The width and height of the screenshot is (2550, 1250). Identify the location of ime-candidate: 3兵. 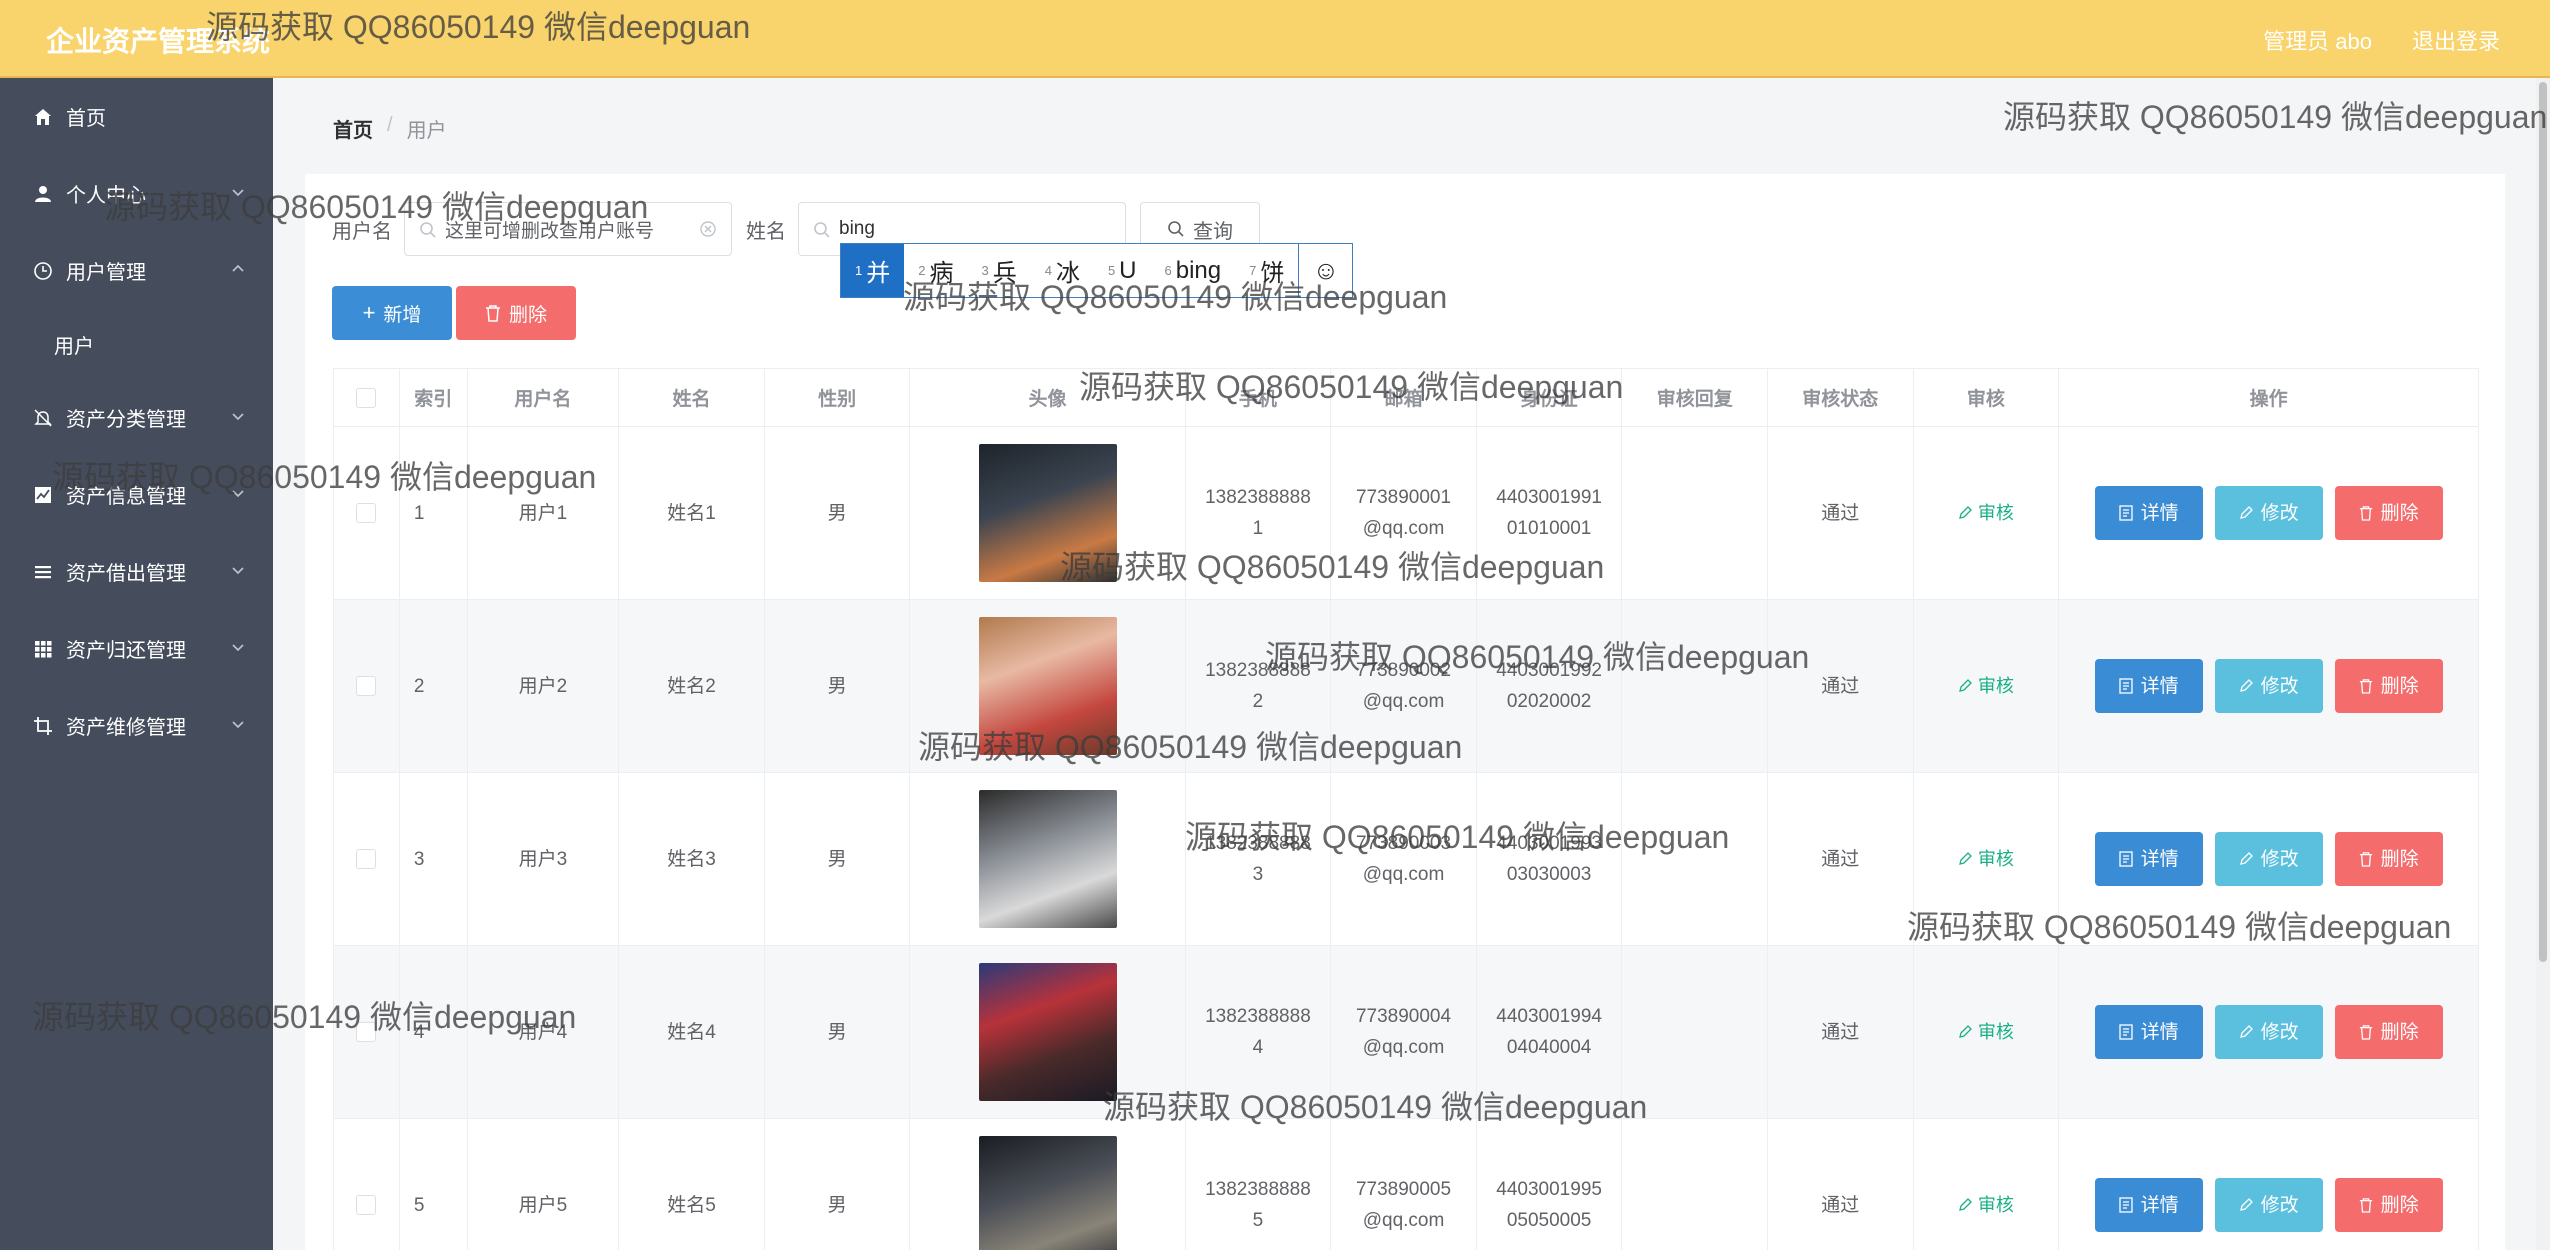
(998, 270).